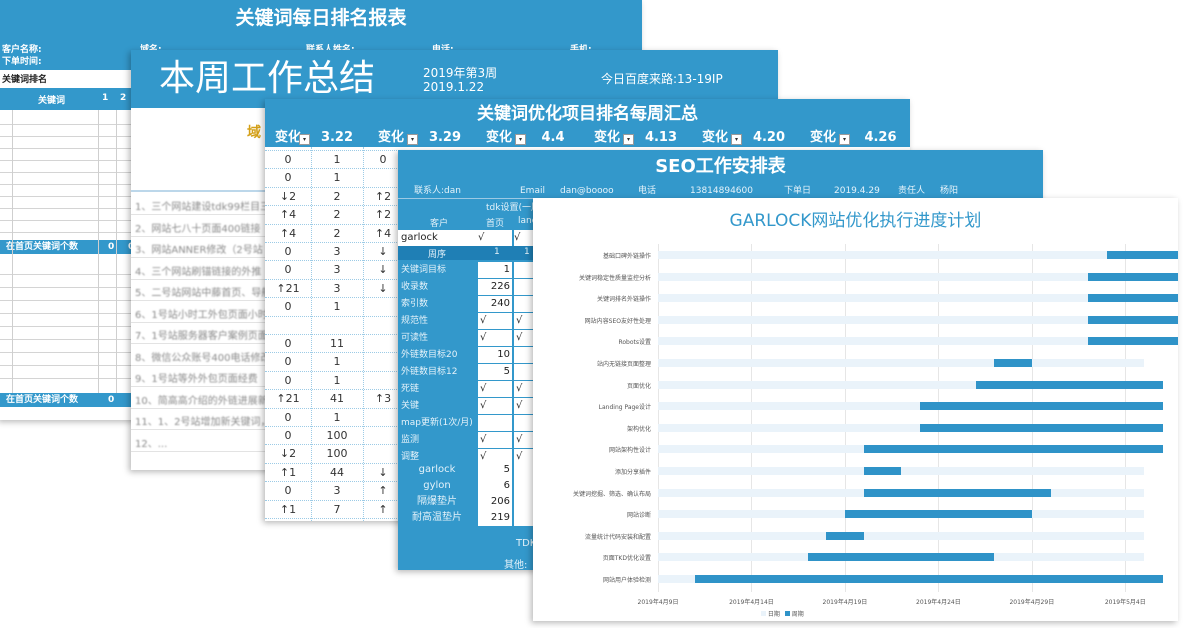  Describe the element at coordinates (288, 288) in the screenshot. I see `change-cell: ↑21` at that location.